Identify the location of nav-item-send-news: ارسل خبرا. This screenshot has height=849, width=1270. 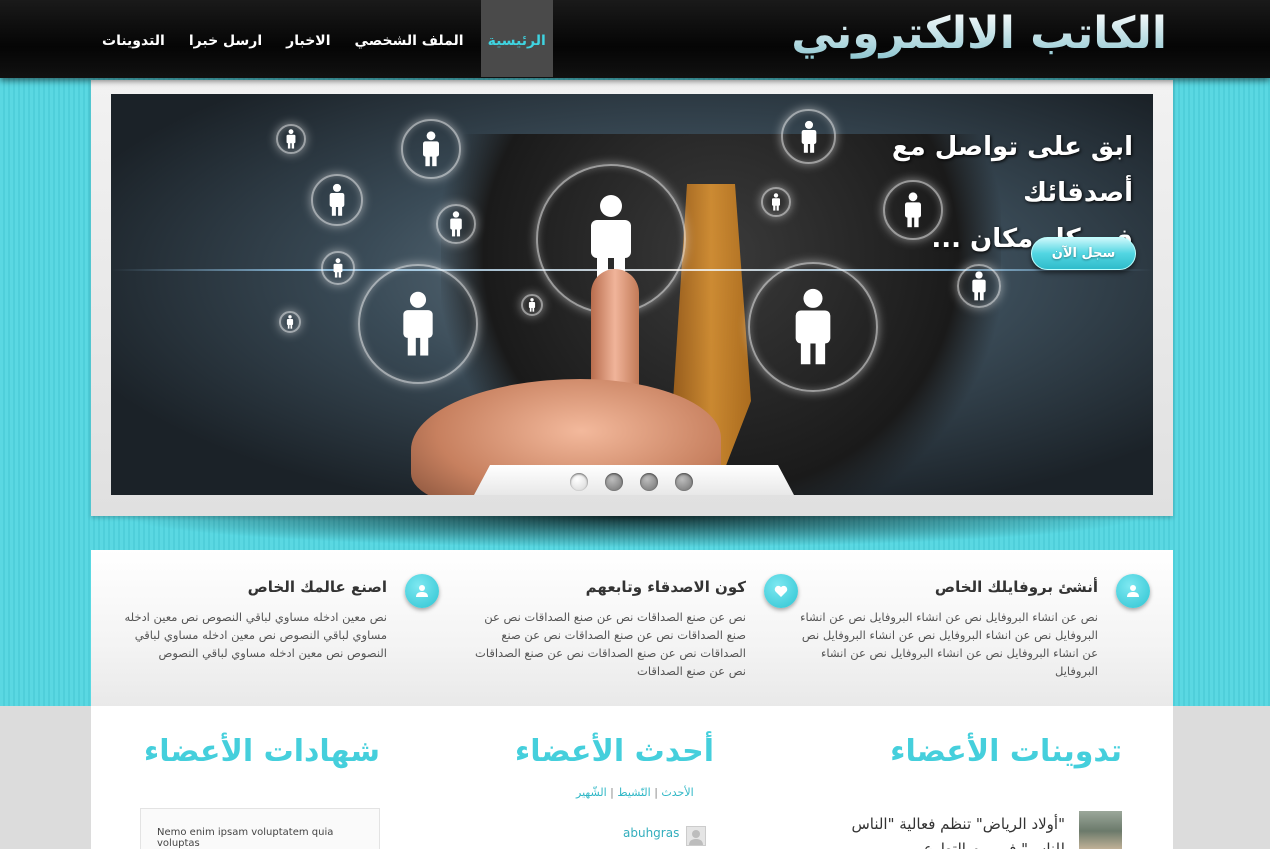
(225, 39).